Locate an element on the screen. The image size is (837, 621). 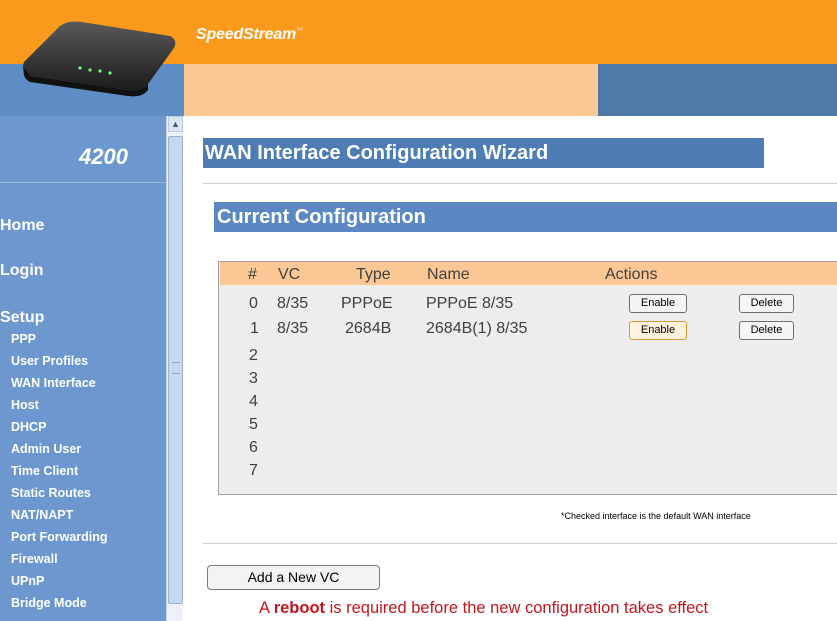
model-number: 4200 is located at coordinates (103, 156).